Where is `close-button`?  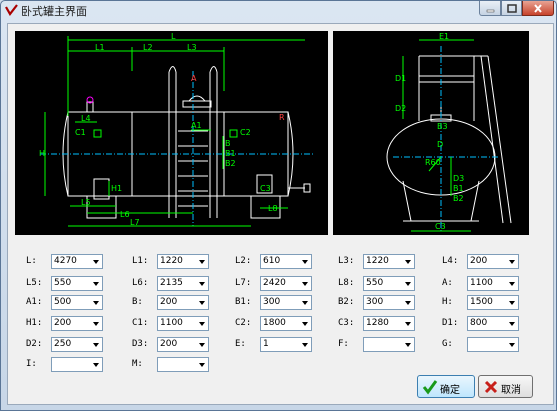
close-button is located at coordinates (538, 8).